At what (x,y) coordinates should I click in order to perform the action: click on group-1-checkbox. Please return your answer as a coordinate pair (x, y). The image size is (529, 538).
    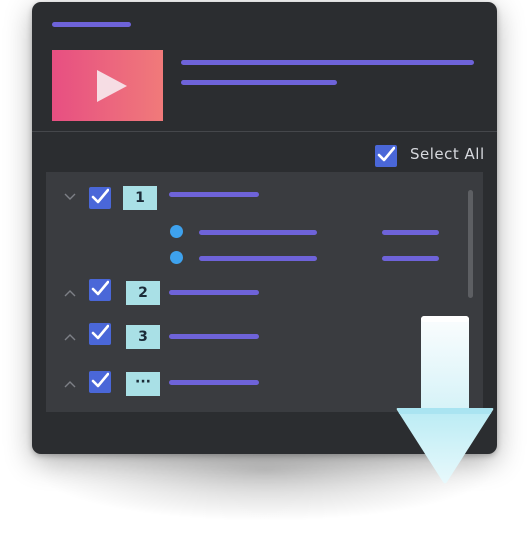
    Looking at the image, I should click on (100, 198).